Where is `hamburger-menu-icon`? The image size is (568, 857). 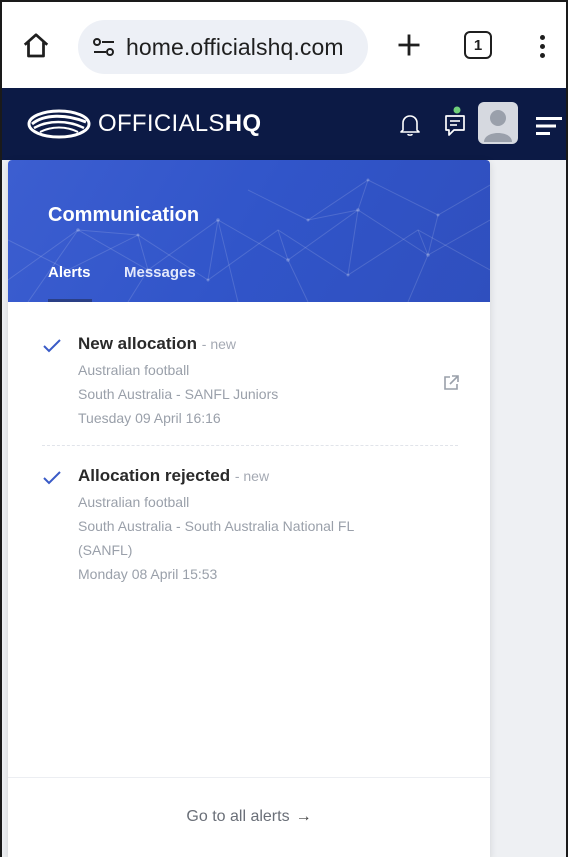 hamburger-menu-icon is located at coordinates (549, 126).